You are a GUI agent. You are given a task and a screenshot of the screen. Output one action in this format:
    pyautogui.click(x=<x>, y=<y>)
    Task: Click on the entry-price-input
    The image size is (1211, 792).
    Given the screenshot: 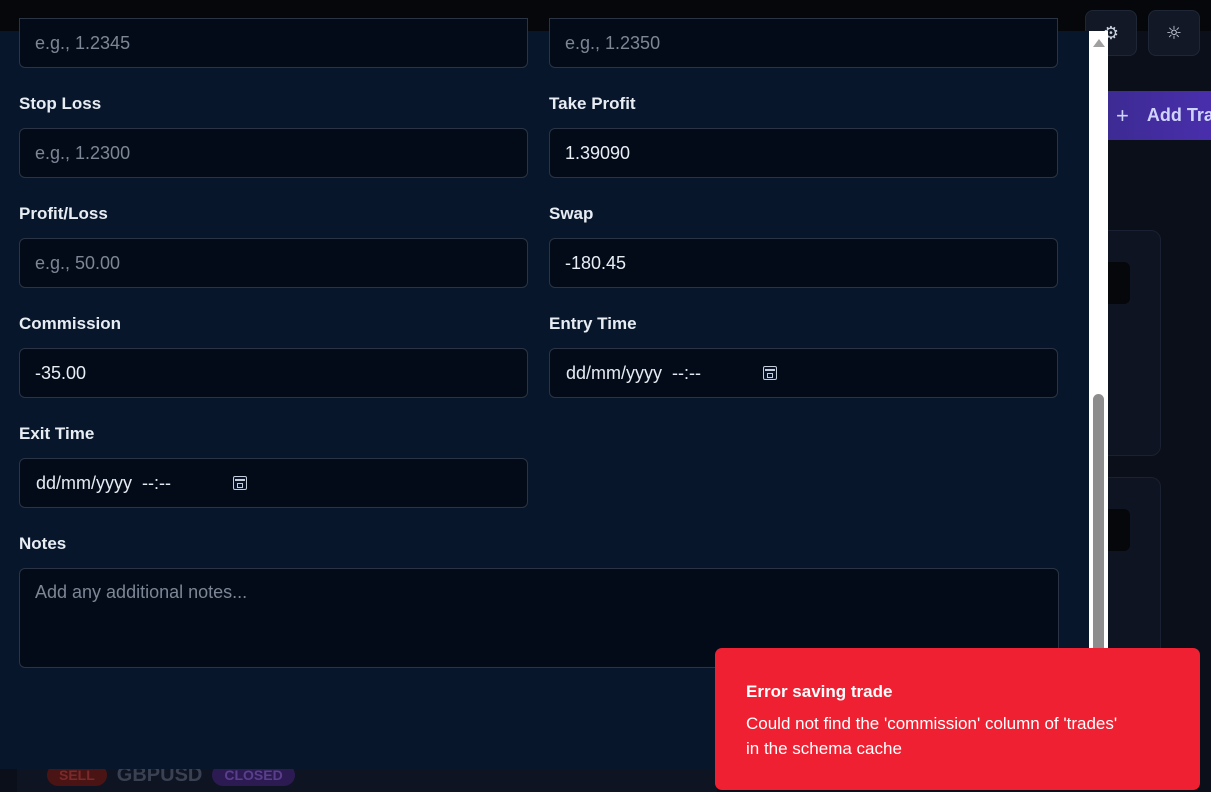 What is the action you would take?
    pyautogui.click(x=273, y=43)
    